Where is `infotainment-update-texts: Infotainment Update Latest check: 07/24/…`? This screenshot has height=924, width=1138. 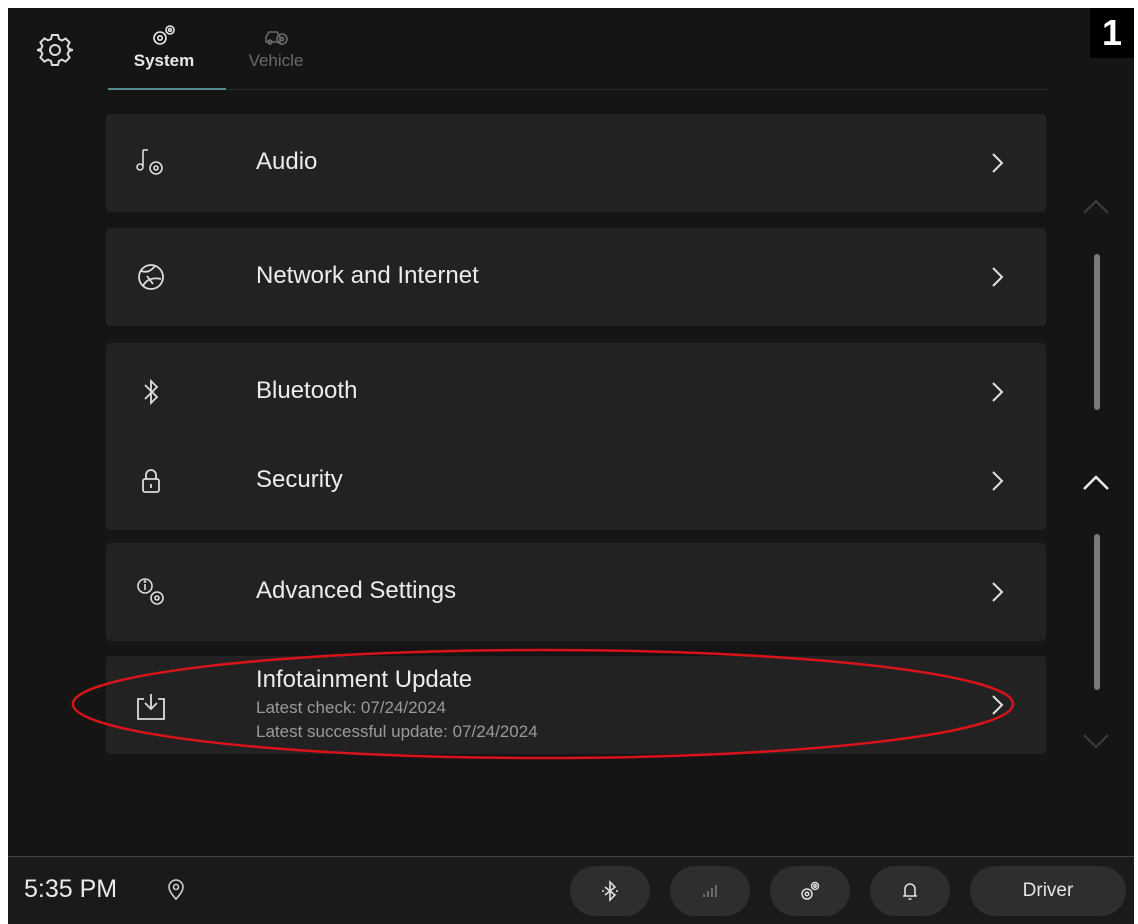
infotainment-update-texts: Infotainment Update Latest check: 07/24/… is located at coordinates (397, 704).